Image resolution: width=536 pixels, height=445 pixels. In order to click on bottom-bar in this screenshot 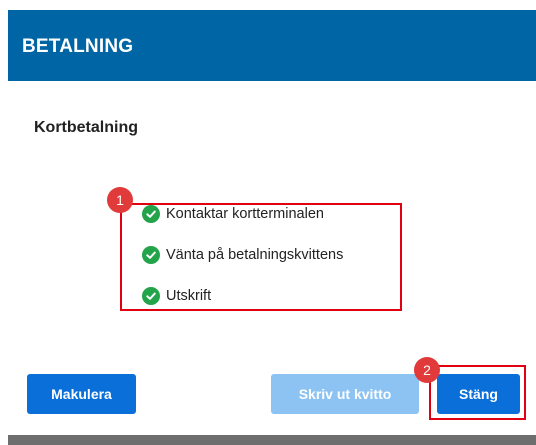, I will do `click(272, 440)`.